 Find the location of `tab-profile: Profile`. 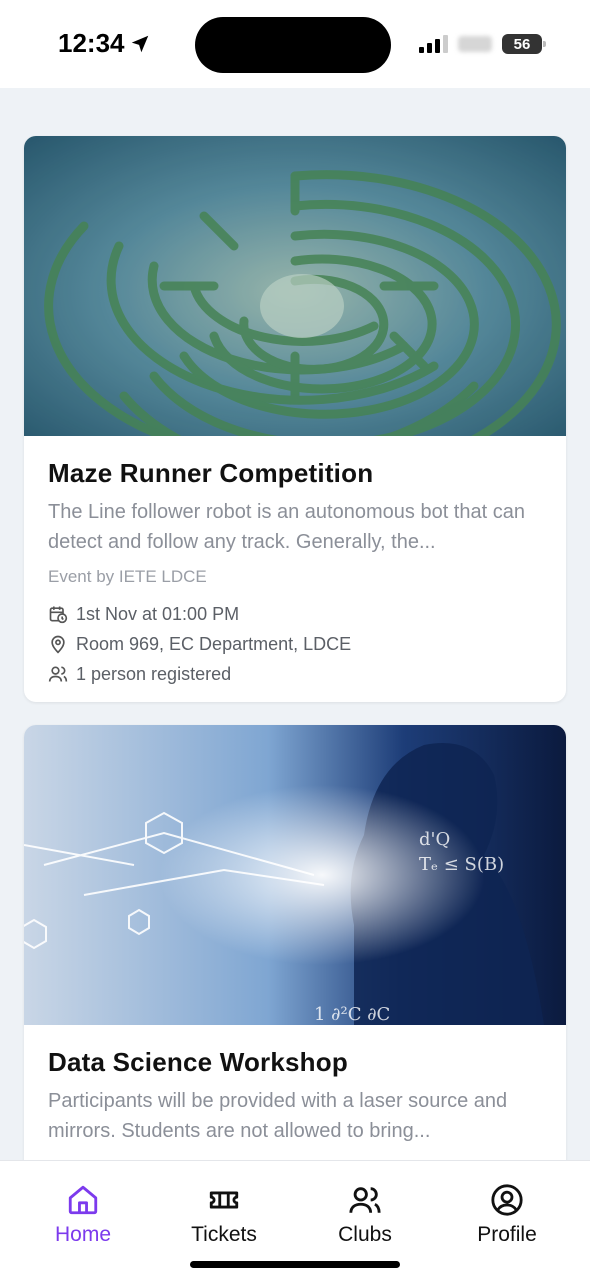

tab-profile: Profile is located at coordinates (507, 1215).